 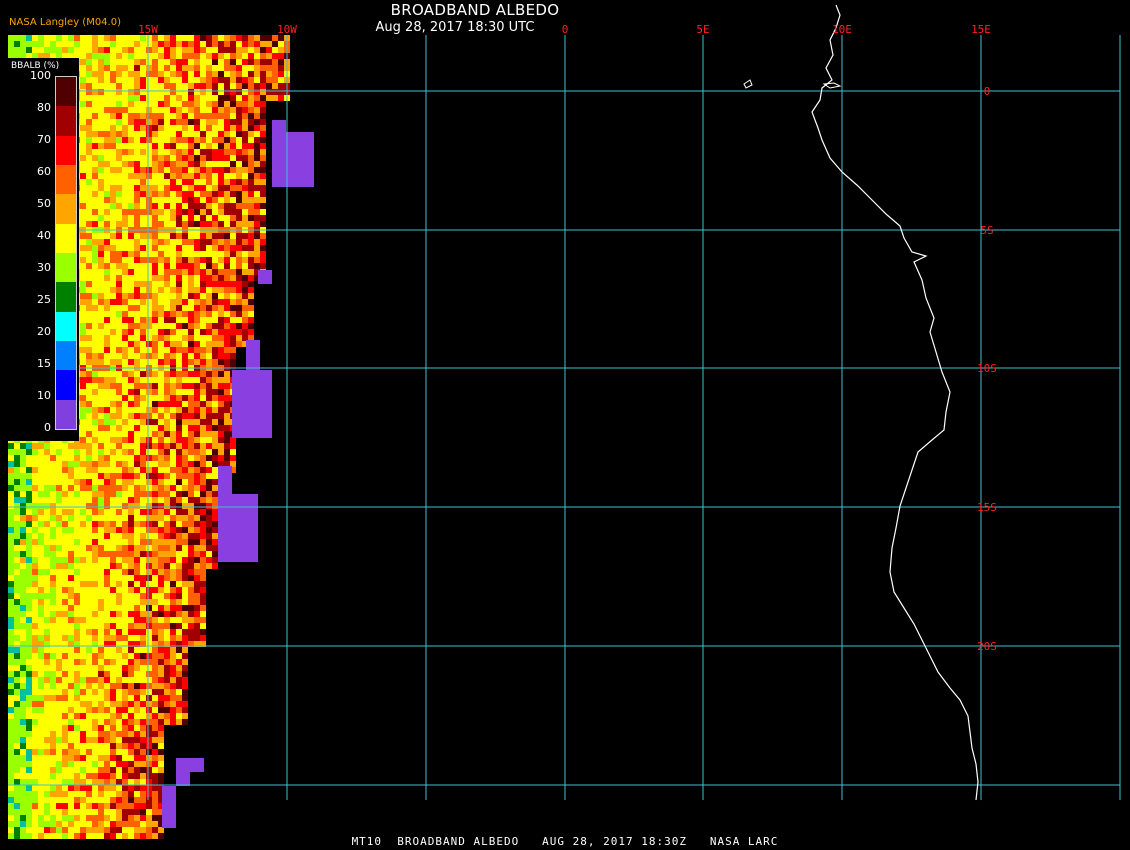 What do you see at coordinates (987, 646) in the screenshot?
I see `latitude-label: 20S` at bounding box center [987, 646].